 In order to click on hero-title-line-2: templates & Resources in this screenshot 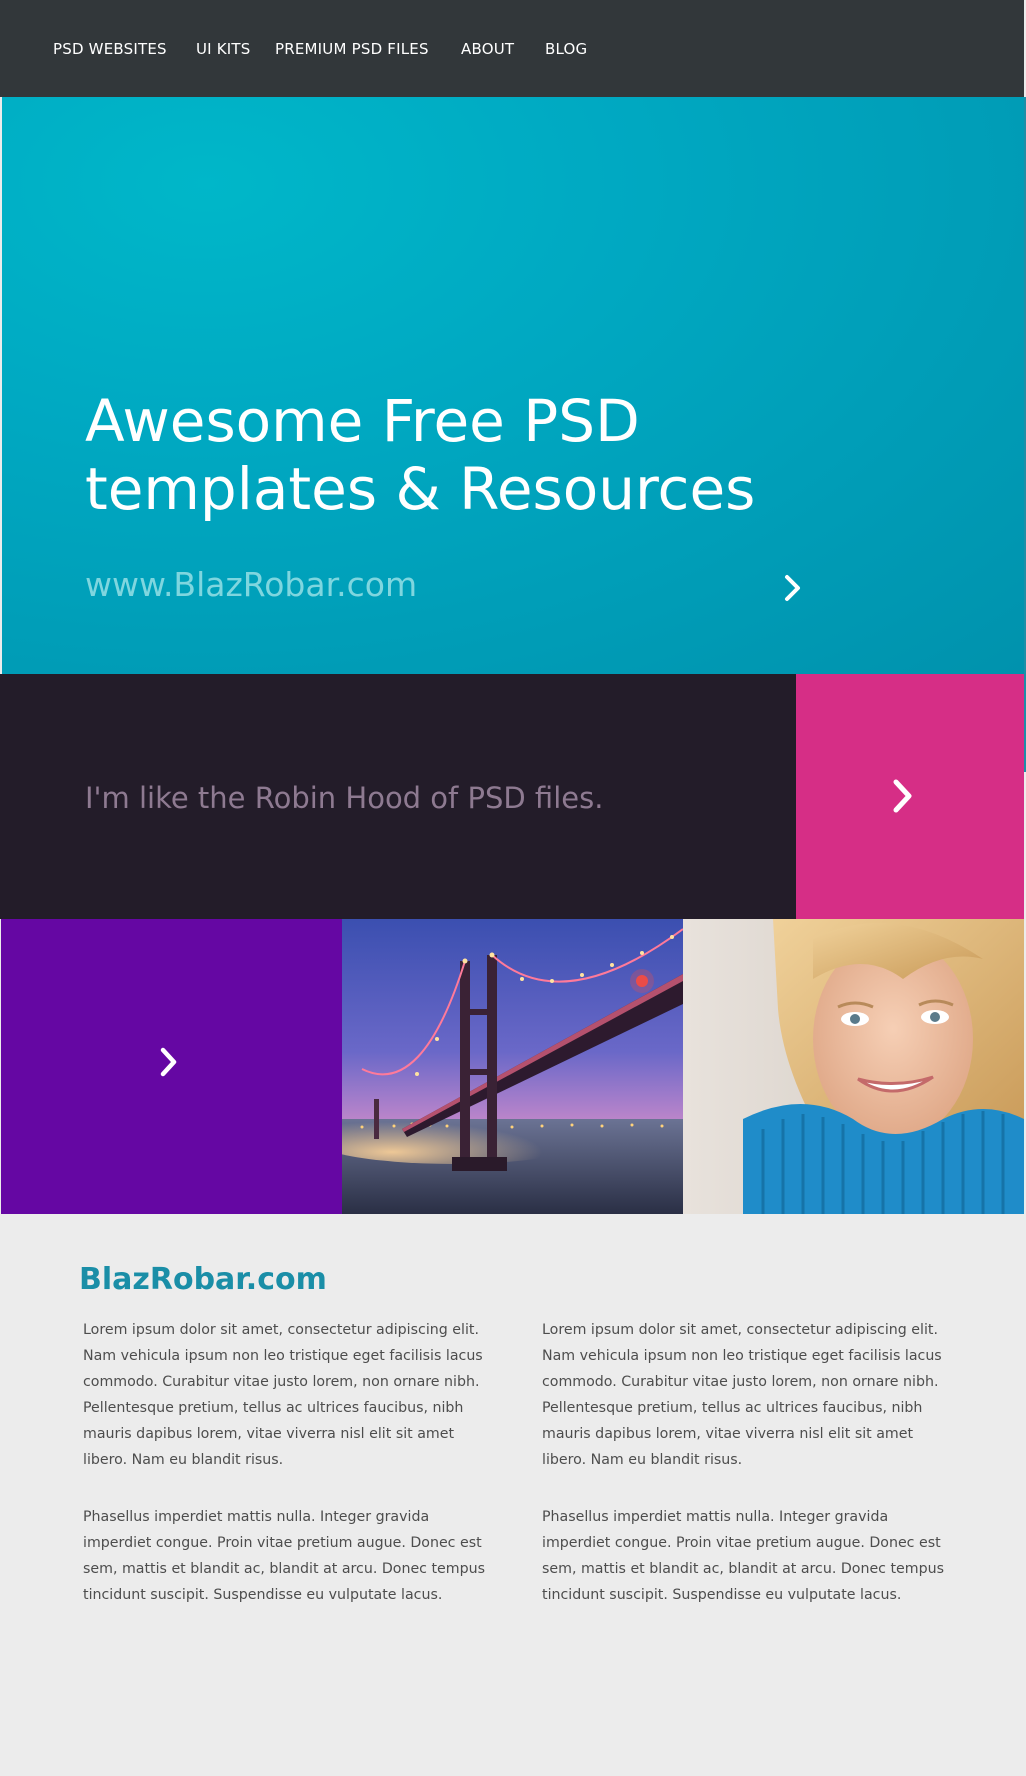, I will do `click(420, 489)`.